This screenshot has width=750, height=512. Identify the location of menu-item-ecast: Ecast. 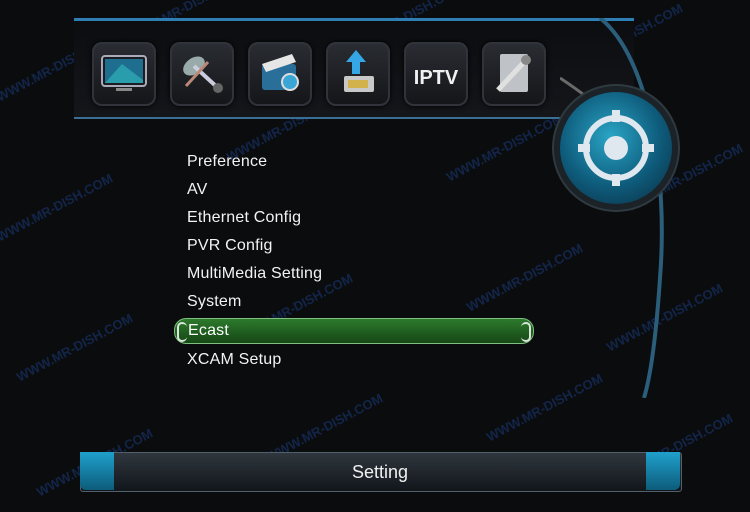
(354, 331).